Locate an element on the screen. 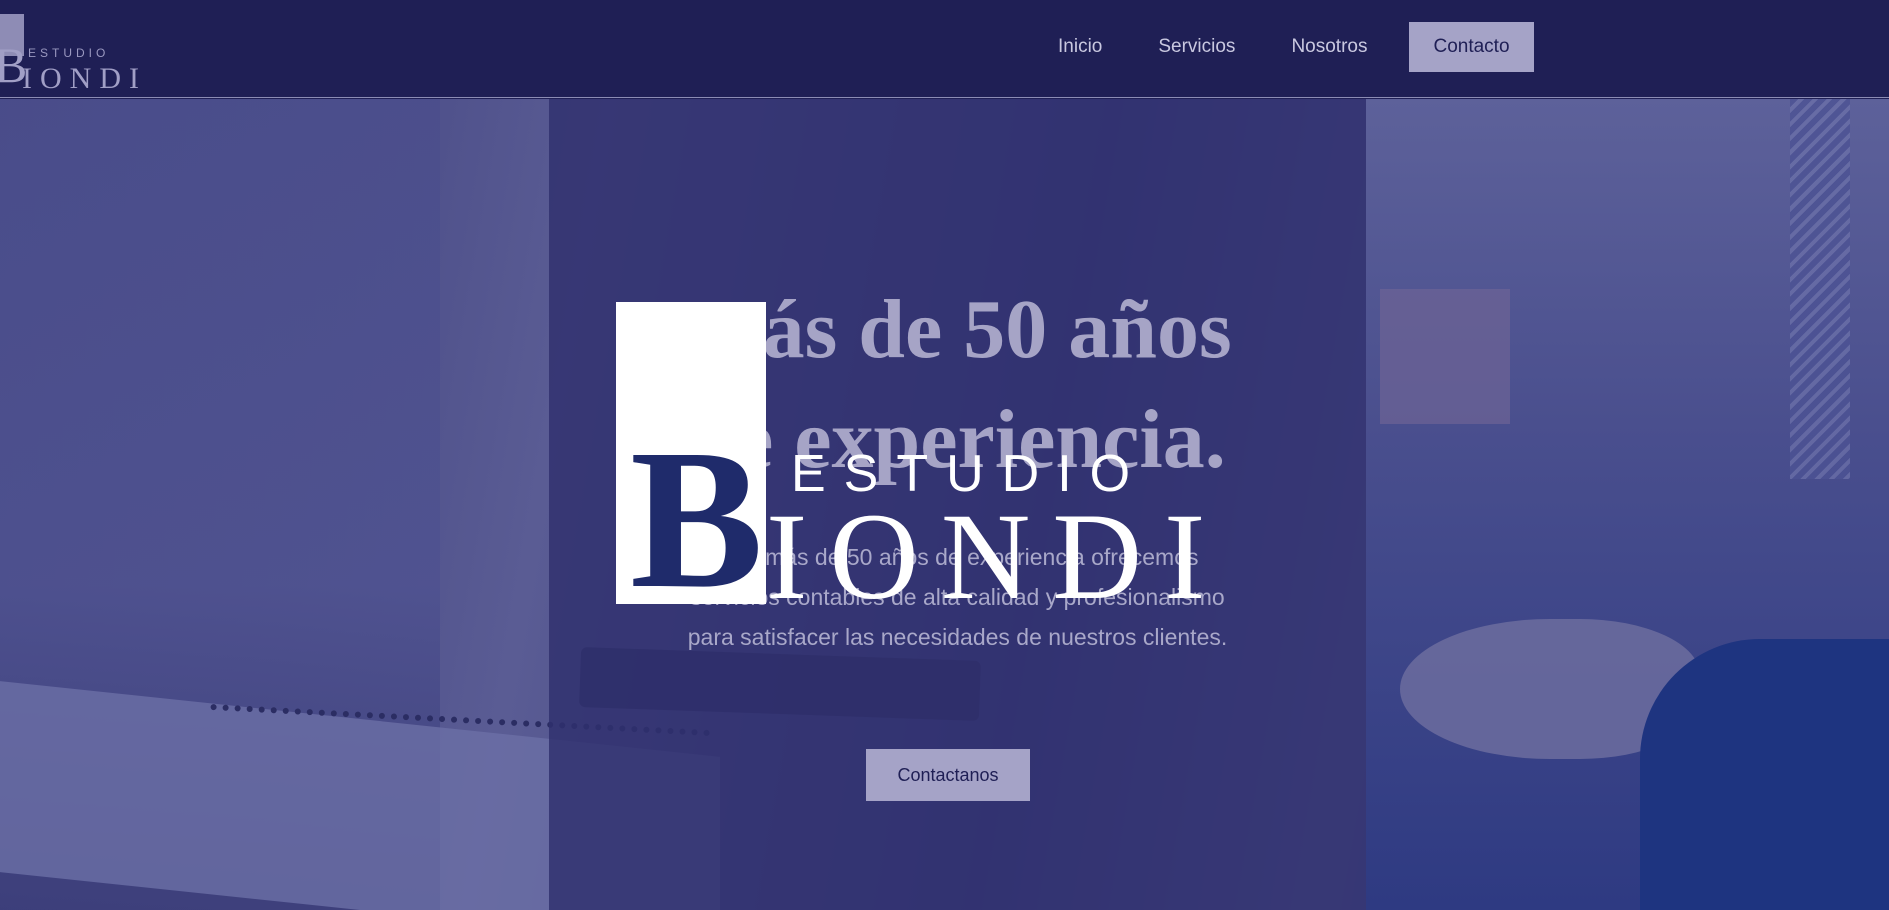  hero-bg-wall-note is located at coordinates (1445, 356).